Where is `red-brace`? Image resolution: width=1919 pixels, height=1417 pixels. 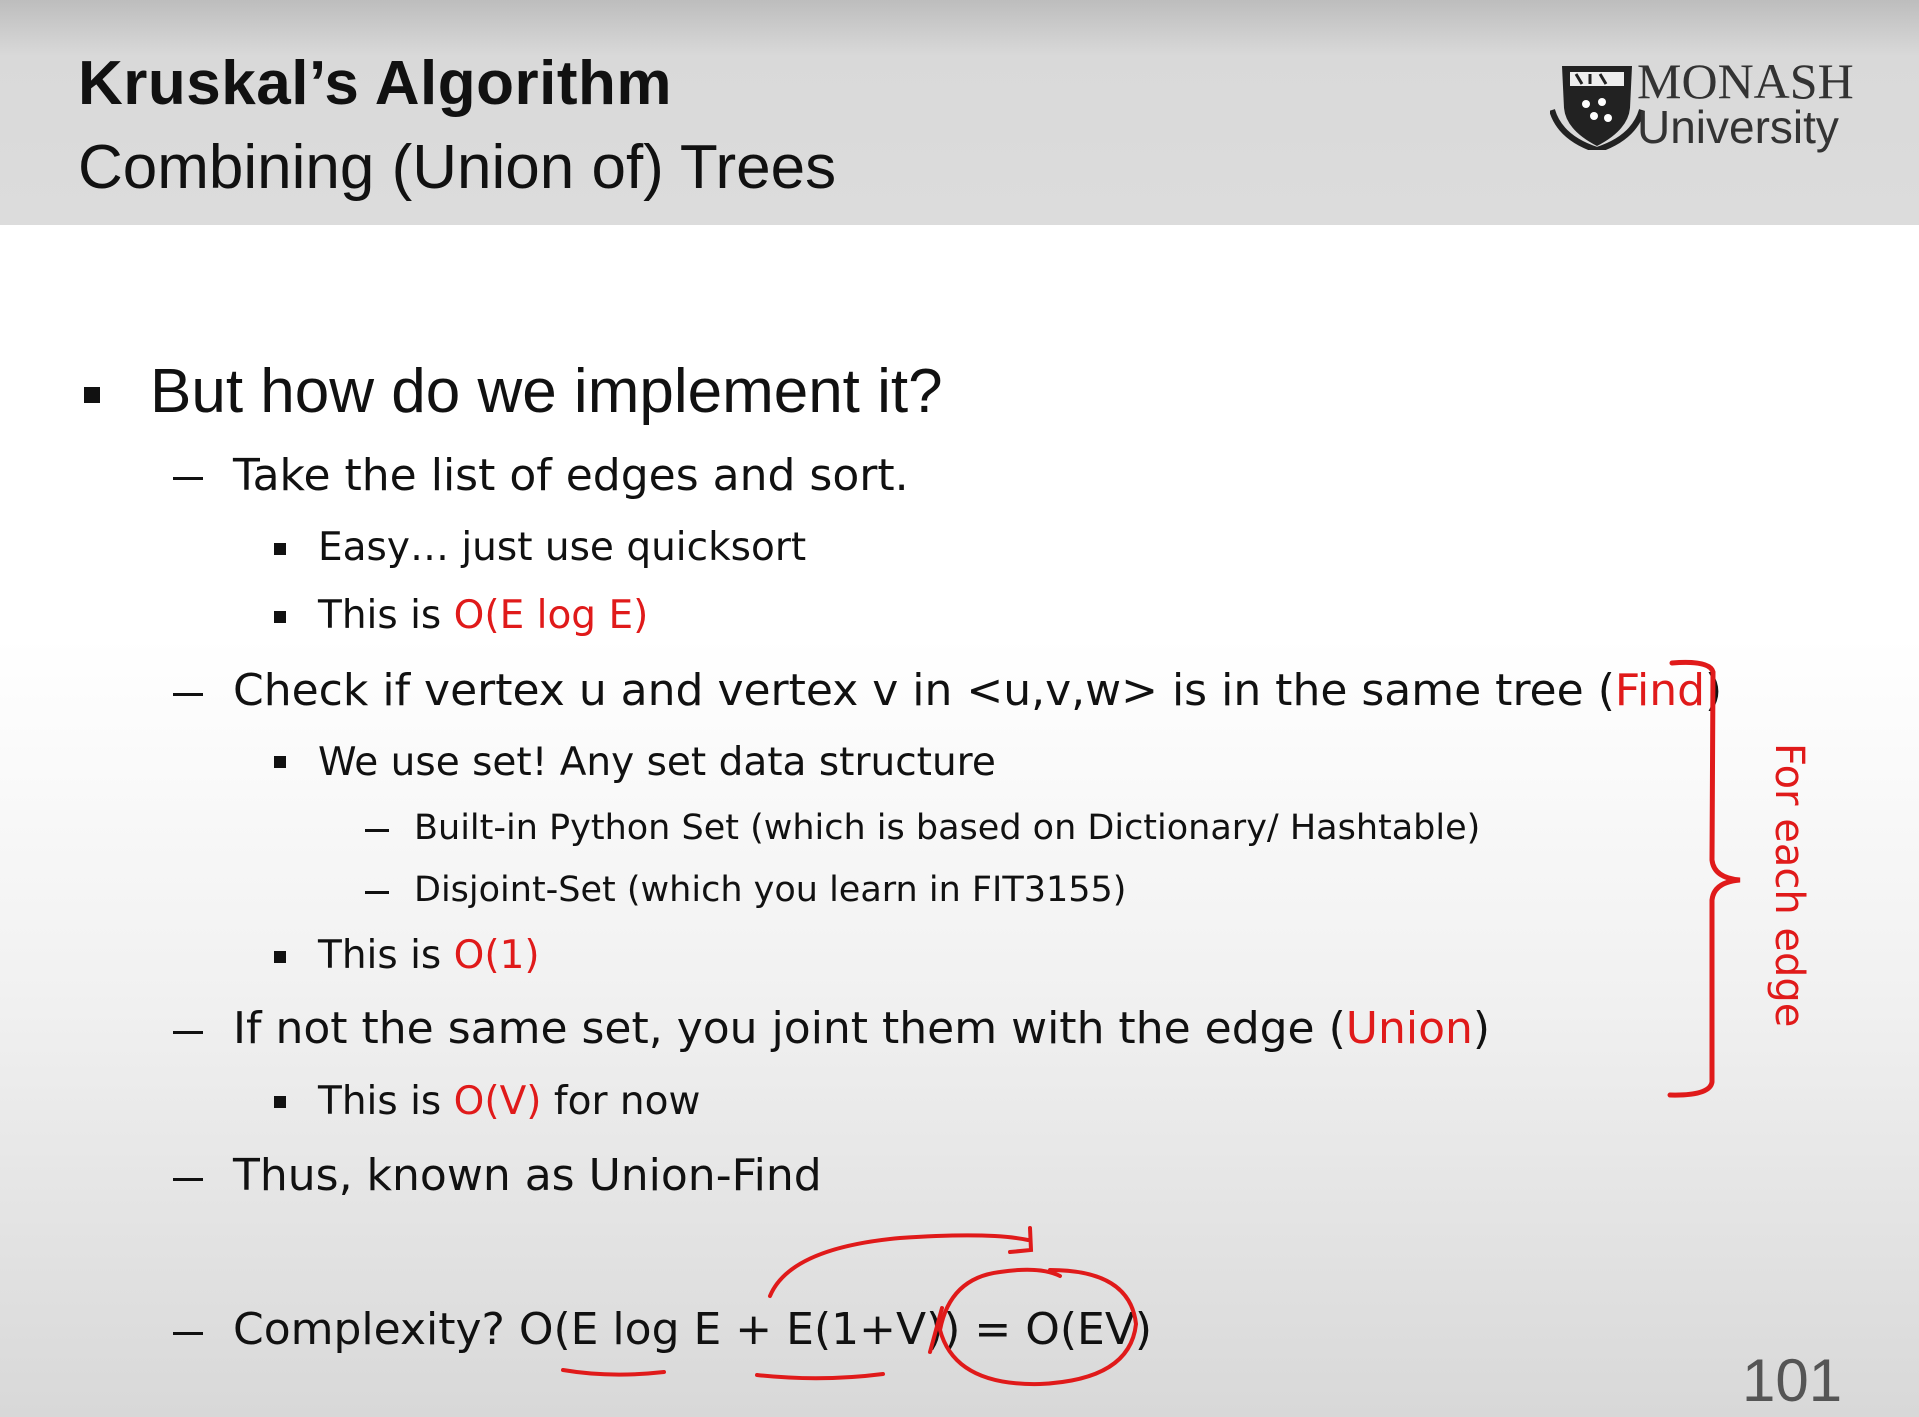
red-brace is located at coordinates (1704, 878).